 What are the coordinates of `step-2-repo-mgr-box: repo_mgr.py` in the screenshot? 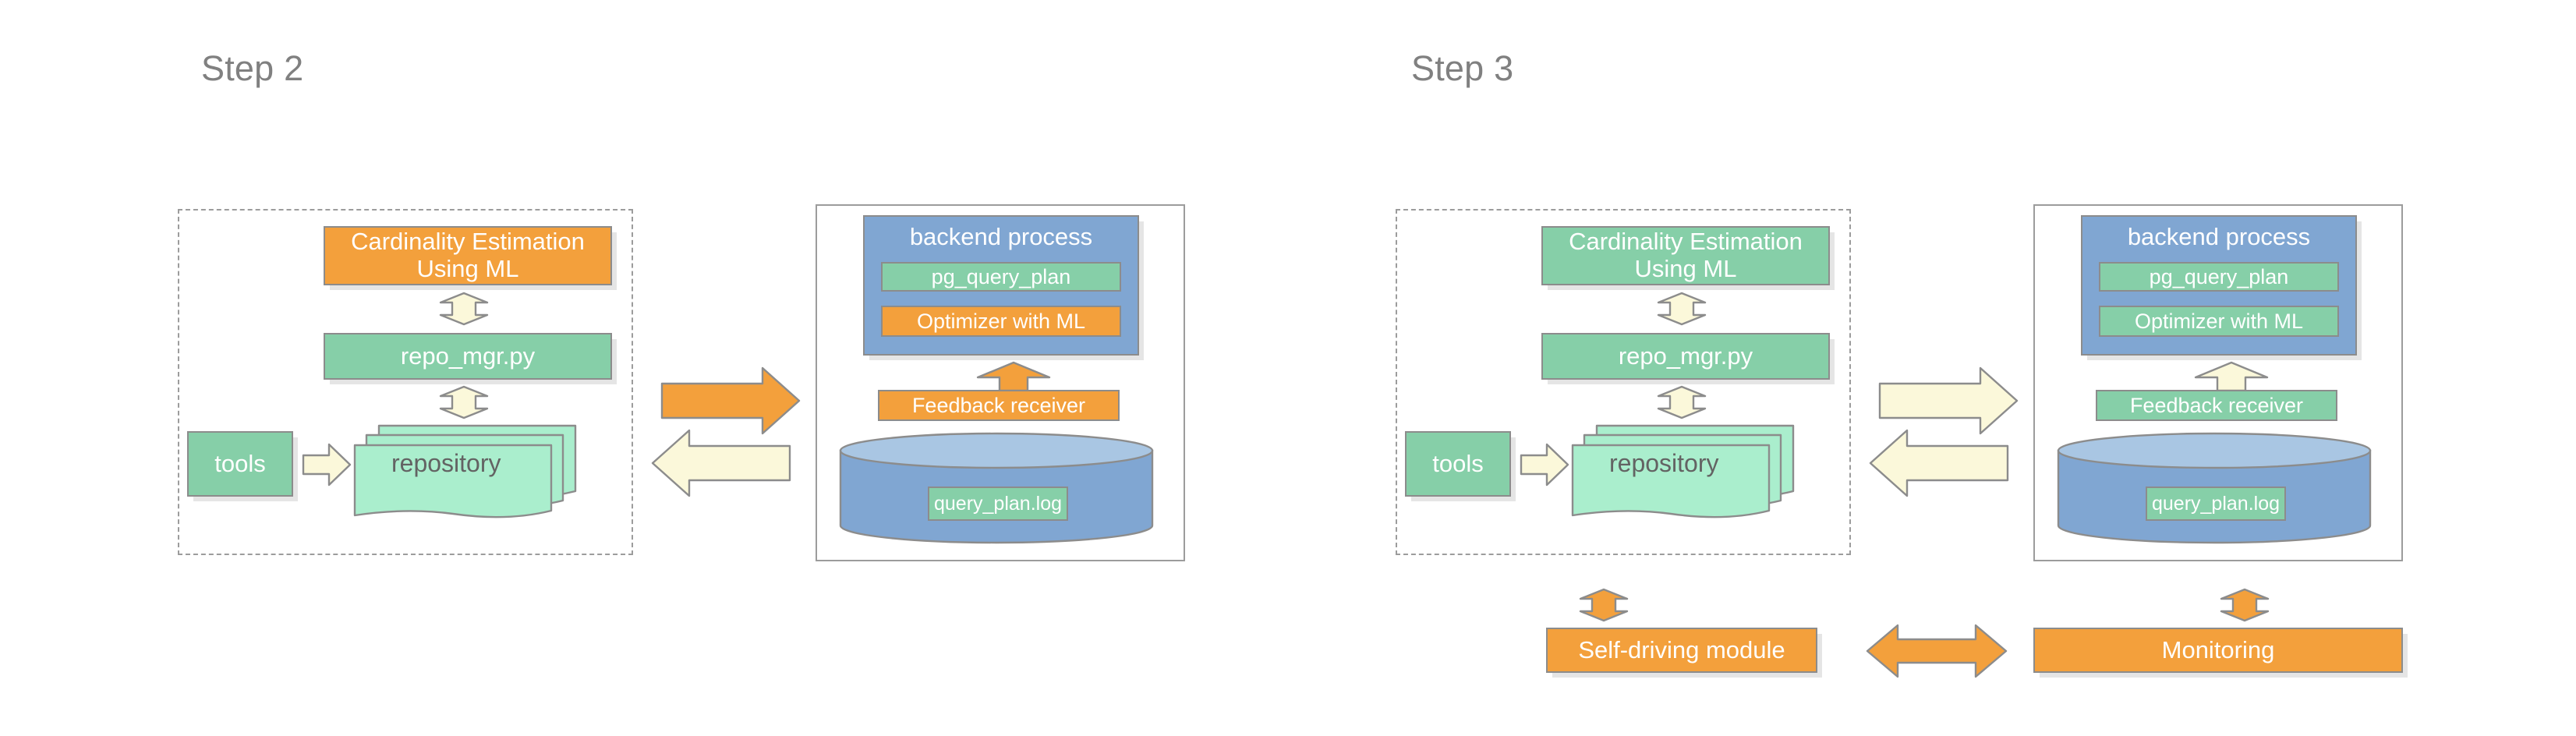 It's located at (468, 356).